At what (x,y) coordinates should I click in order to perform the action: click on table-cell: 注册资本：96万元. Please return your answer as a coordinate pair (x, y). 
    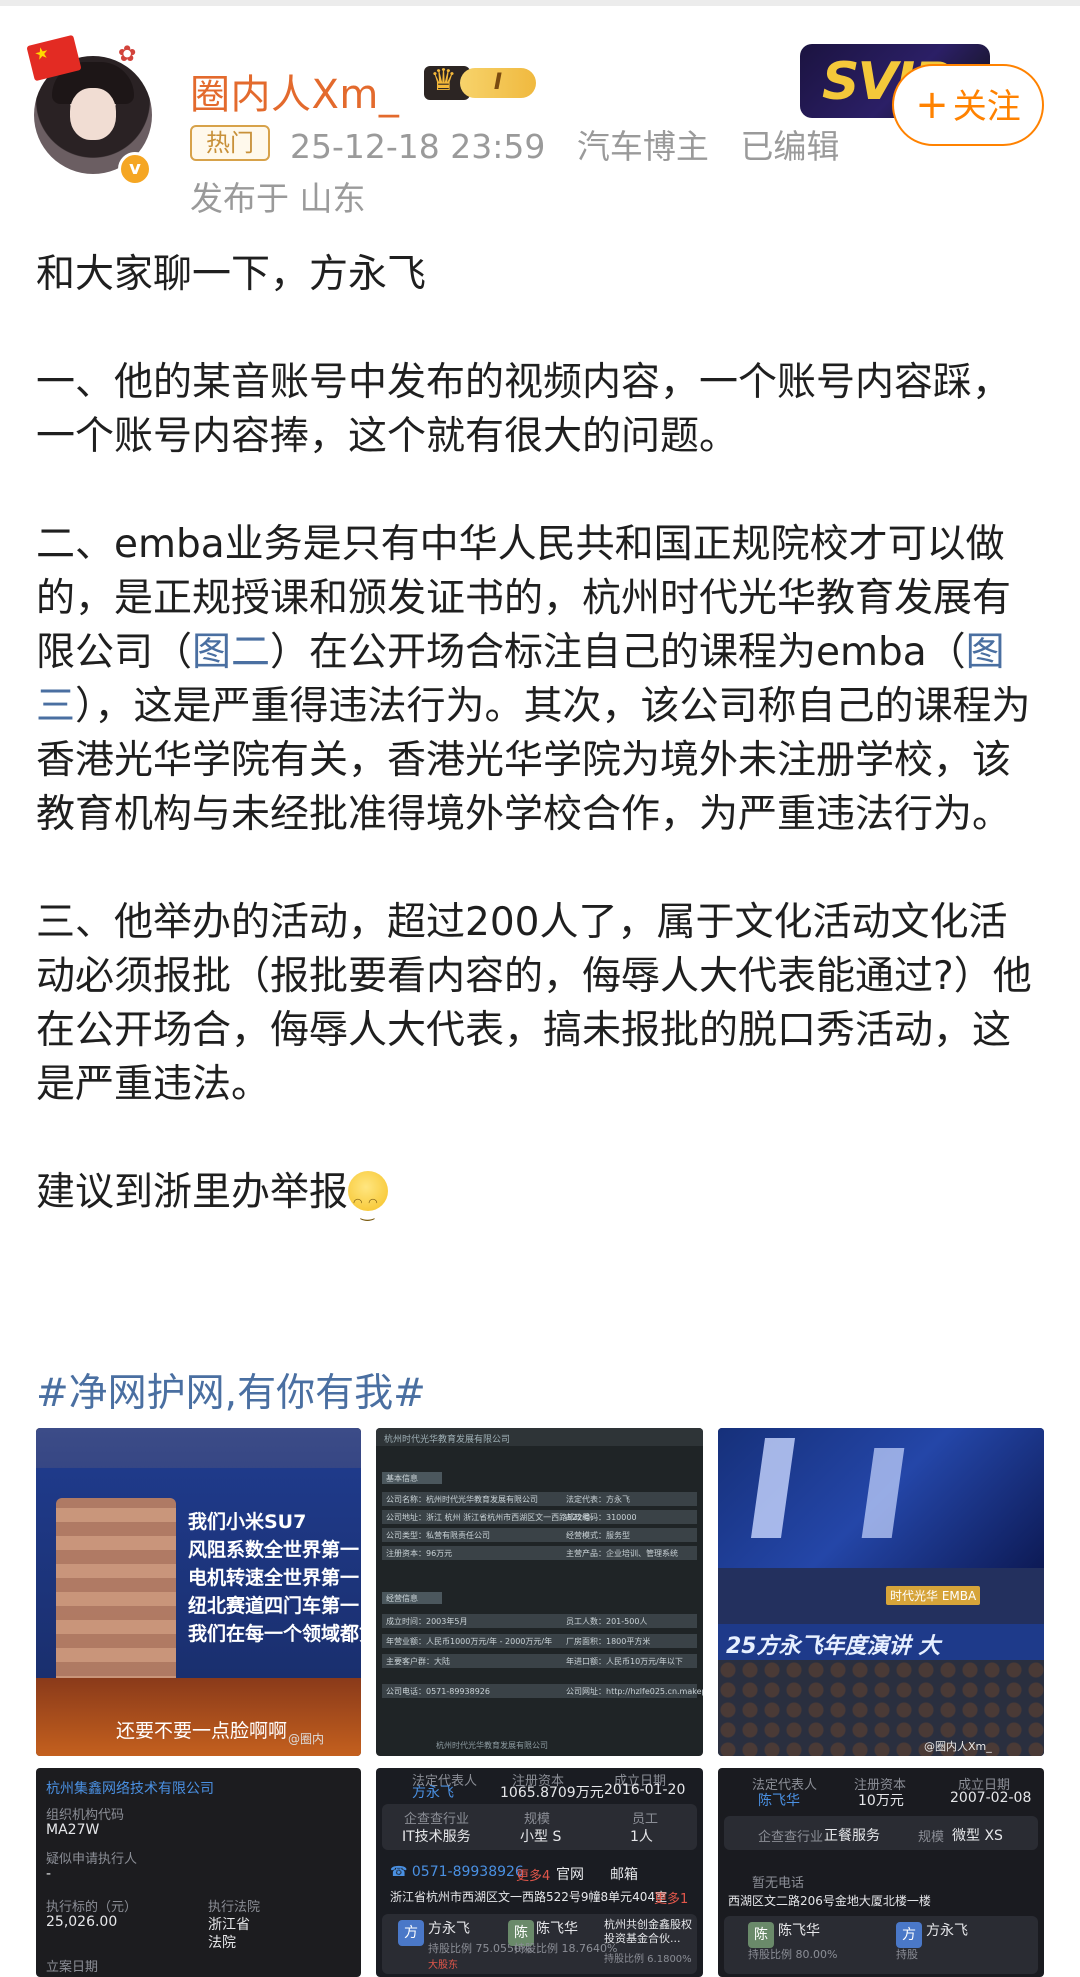
    Looking at the image, I should click on (419, 1553).